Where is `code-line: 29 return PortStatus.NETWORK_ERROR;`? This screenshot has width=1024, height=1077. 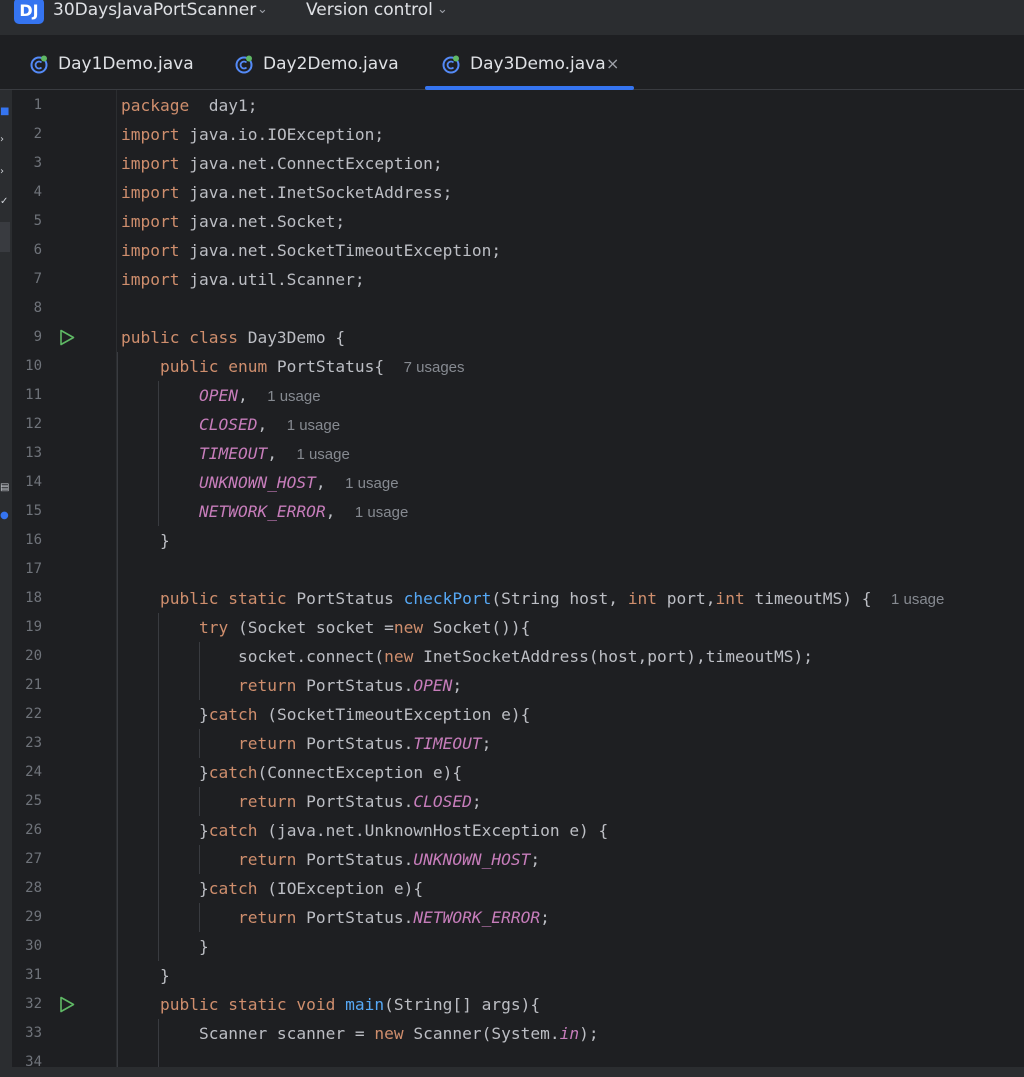 code-line: 29 return PortStatus.NETWORK_ERROR; is located at coordinates (518, 917).